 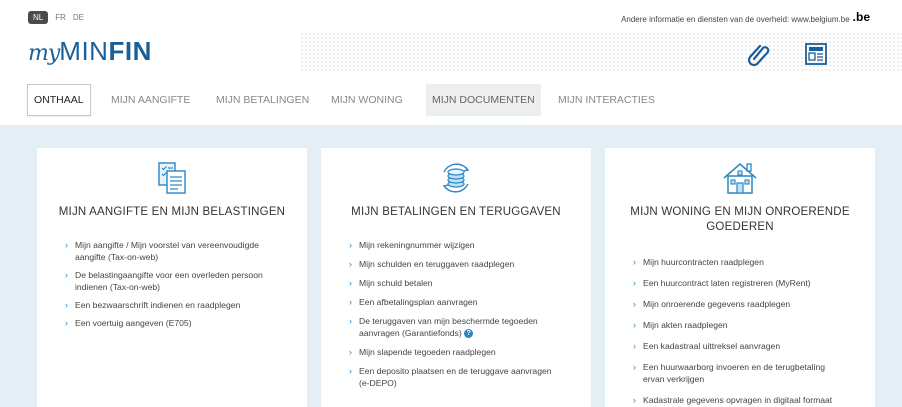 I want to click on link-huurcontracten: › Mijn huurcontracten raadplegen, so click(x=745, y=262).